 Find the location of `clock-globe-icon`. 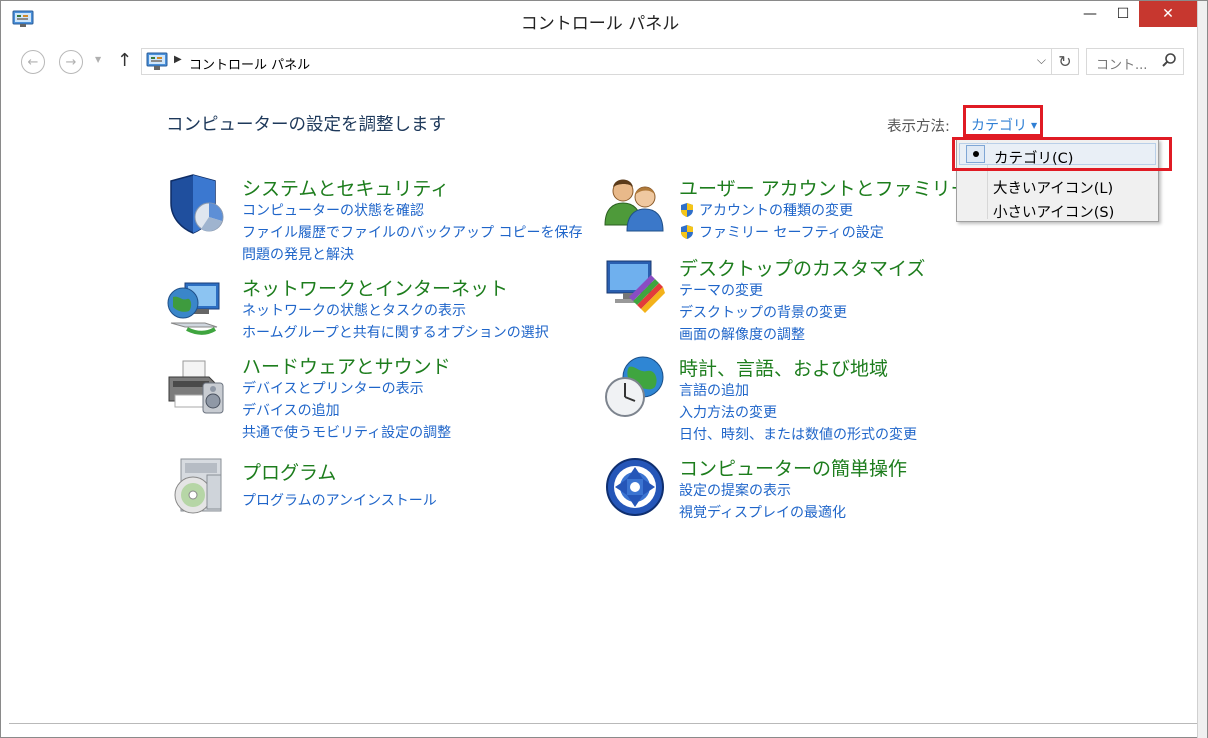

clock-globe-icon is located at coordinates (635, 387).